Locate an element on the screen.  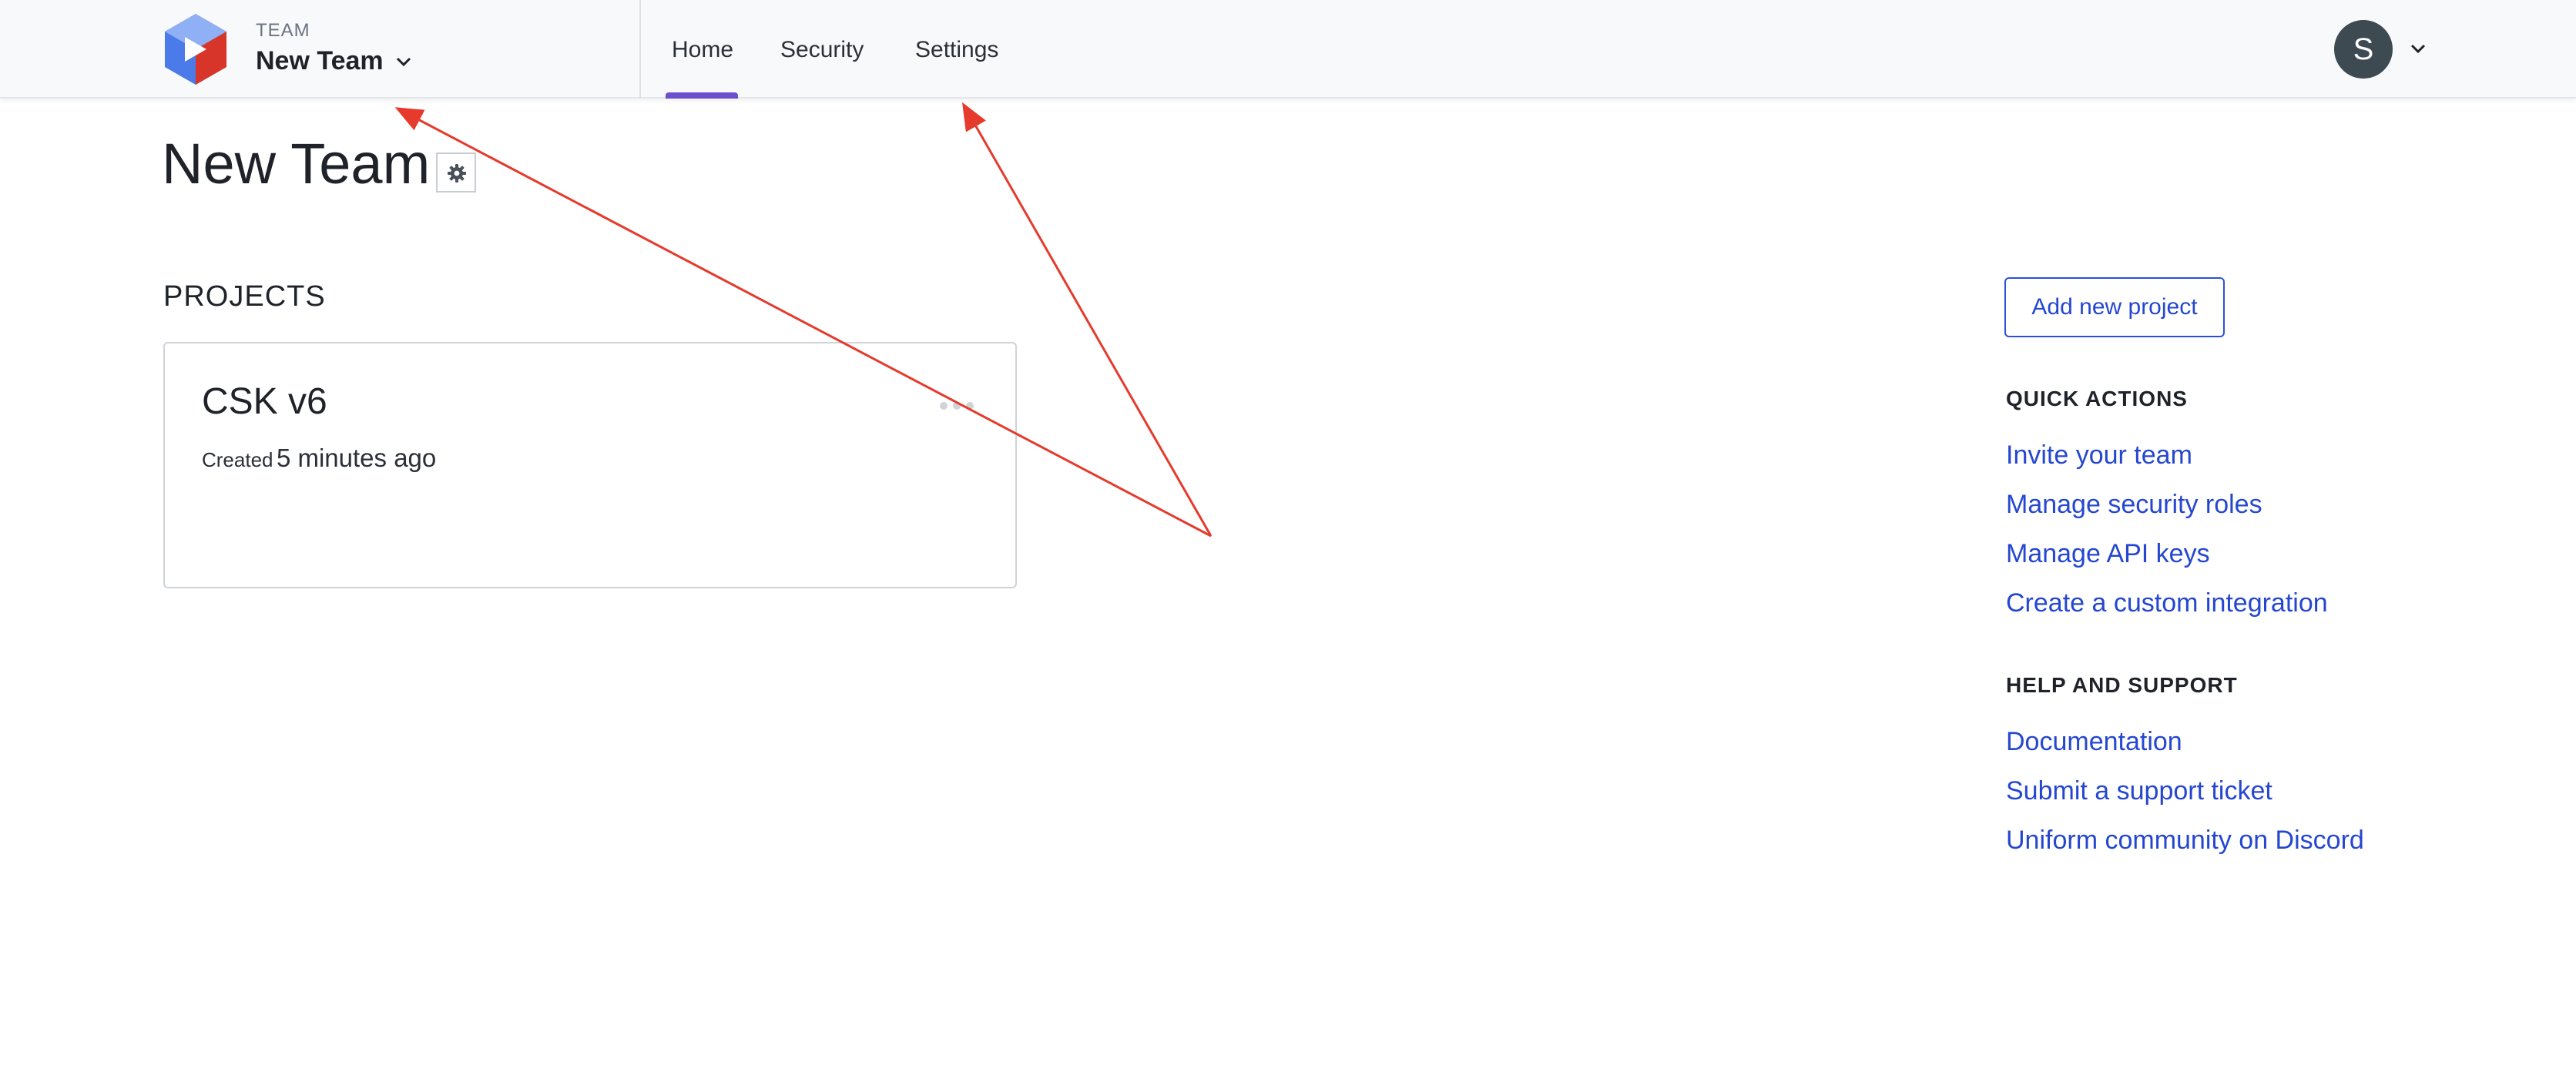
quick-actions-heading: QUICK ACTIONS is located at coordinates (2097, 398).